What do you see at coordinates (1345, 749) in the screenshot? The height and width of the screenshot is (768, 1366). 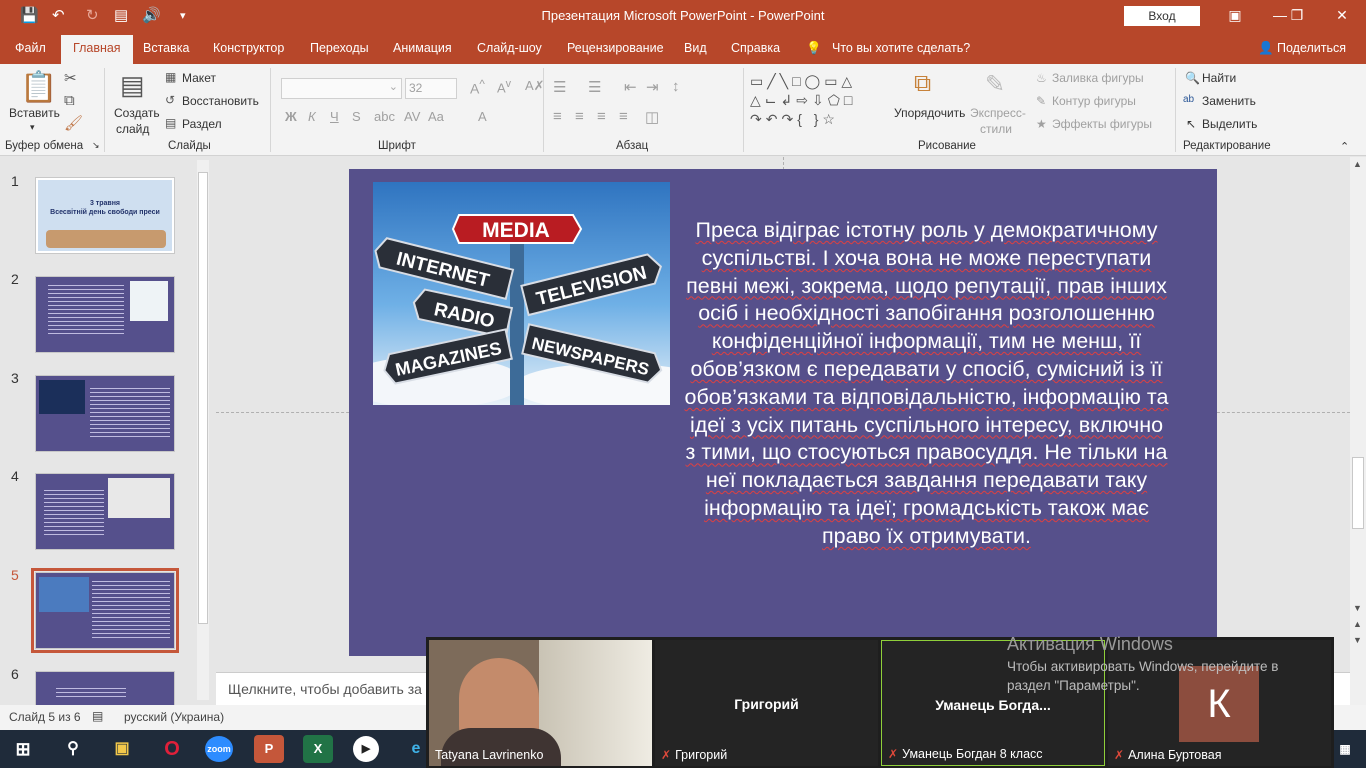 I see `tray-icon: ▦` at bounding box center [1345, 749].